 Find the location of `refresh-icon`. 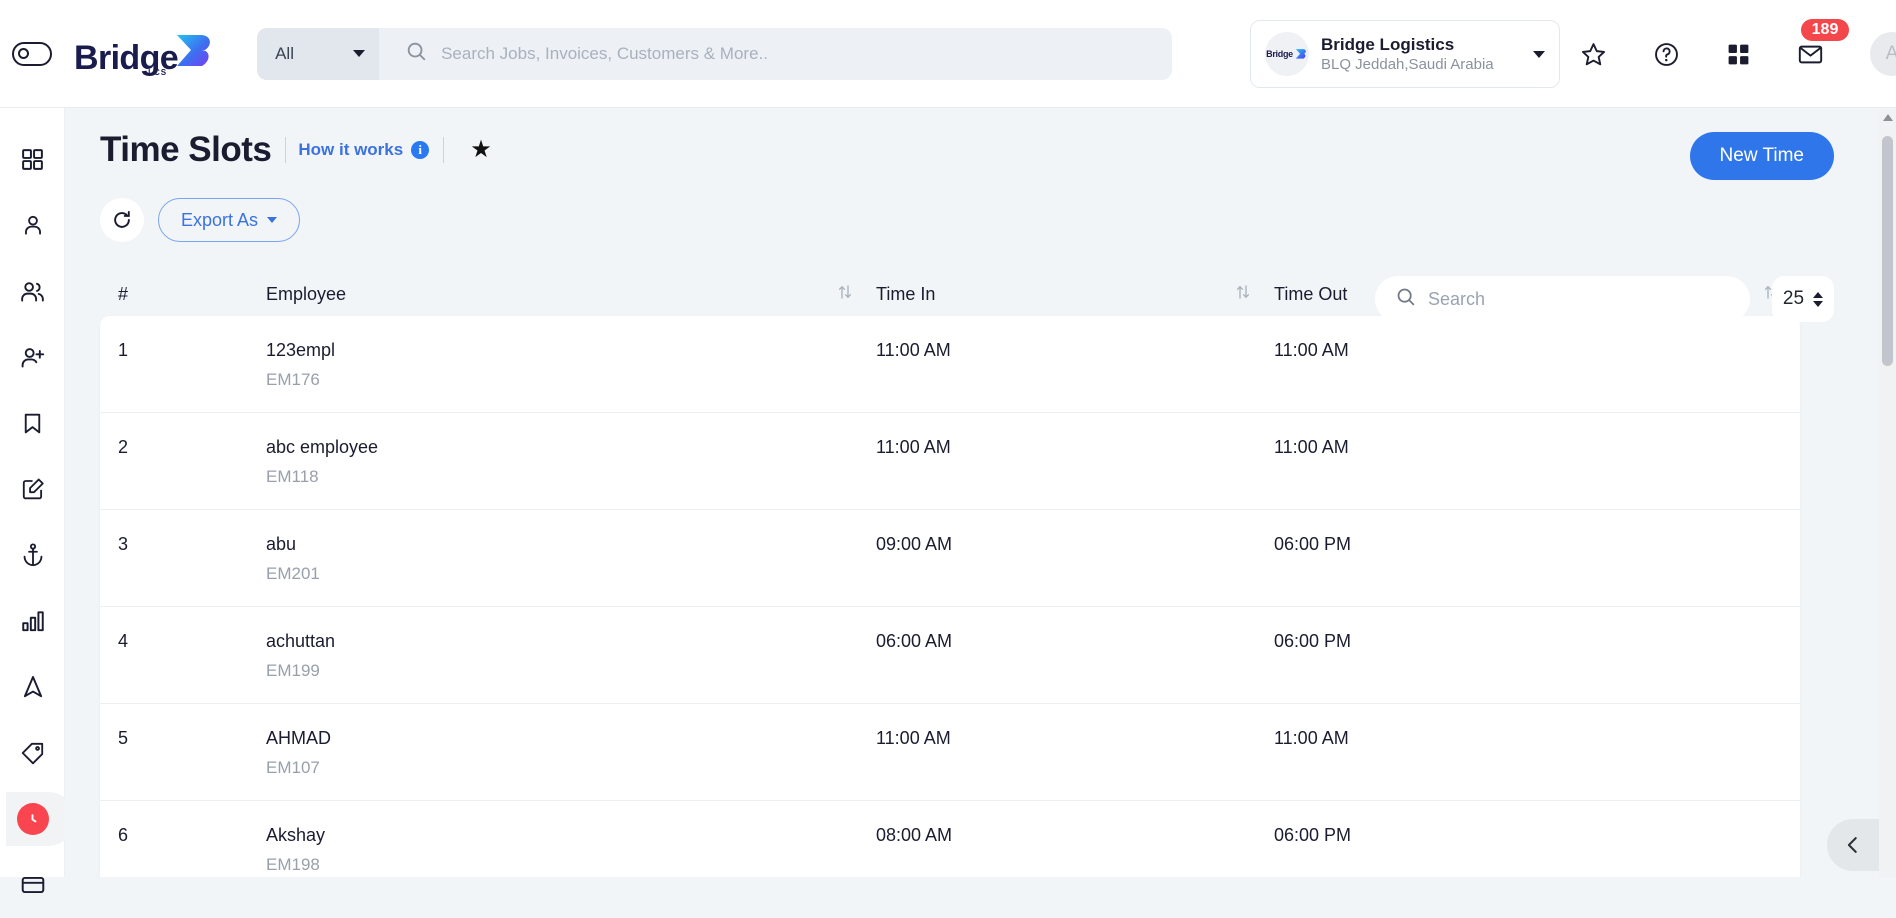

refresh-icon is located at coordinates (122, 220).